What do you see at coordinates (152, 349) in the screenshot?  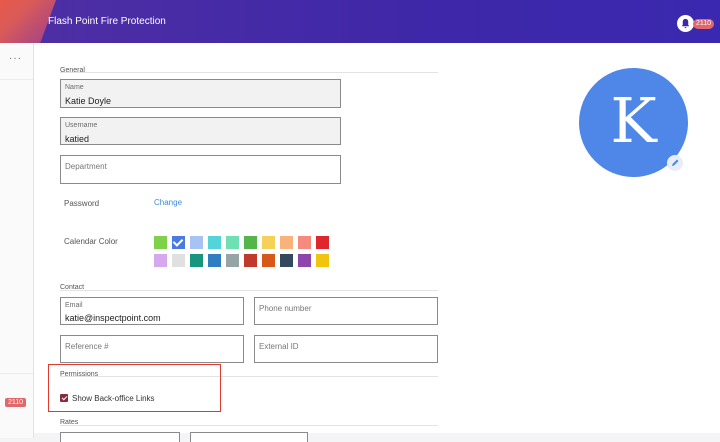 I see `reference-field: Reference #` at bounding box center [152, 349].